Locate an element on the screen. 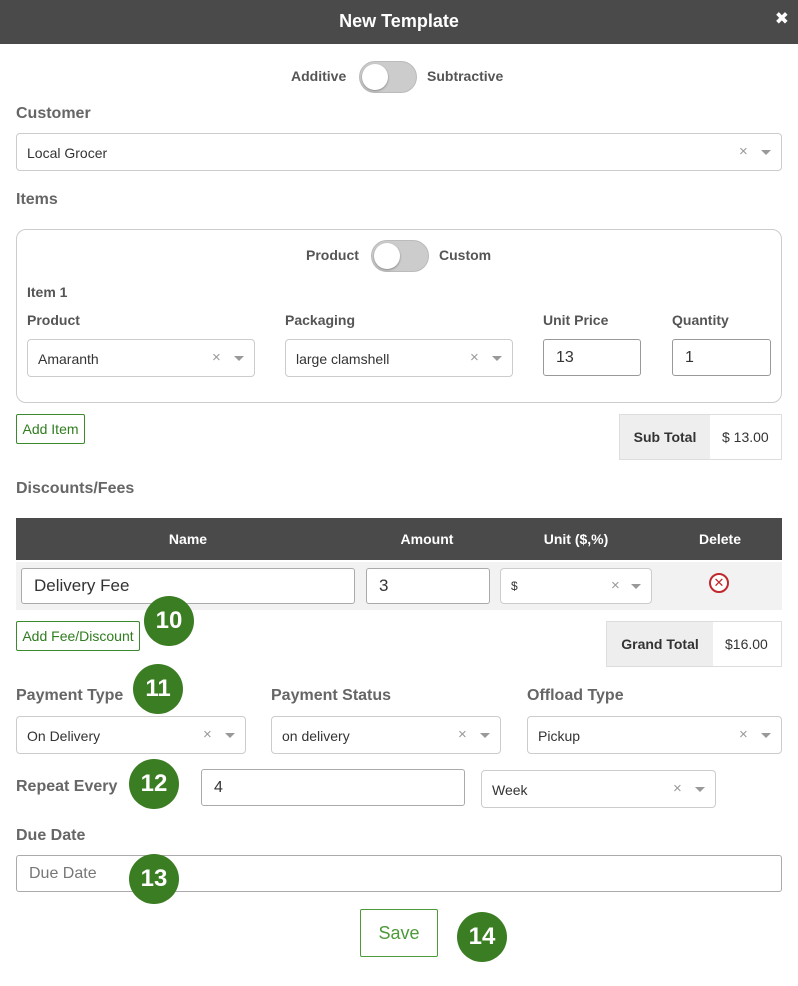 This screenshot has width=798, height=986. save-button: Save is located at coordinates (399, 933).